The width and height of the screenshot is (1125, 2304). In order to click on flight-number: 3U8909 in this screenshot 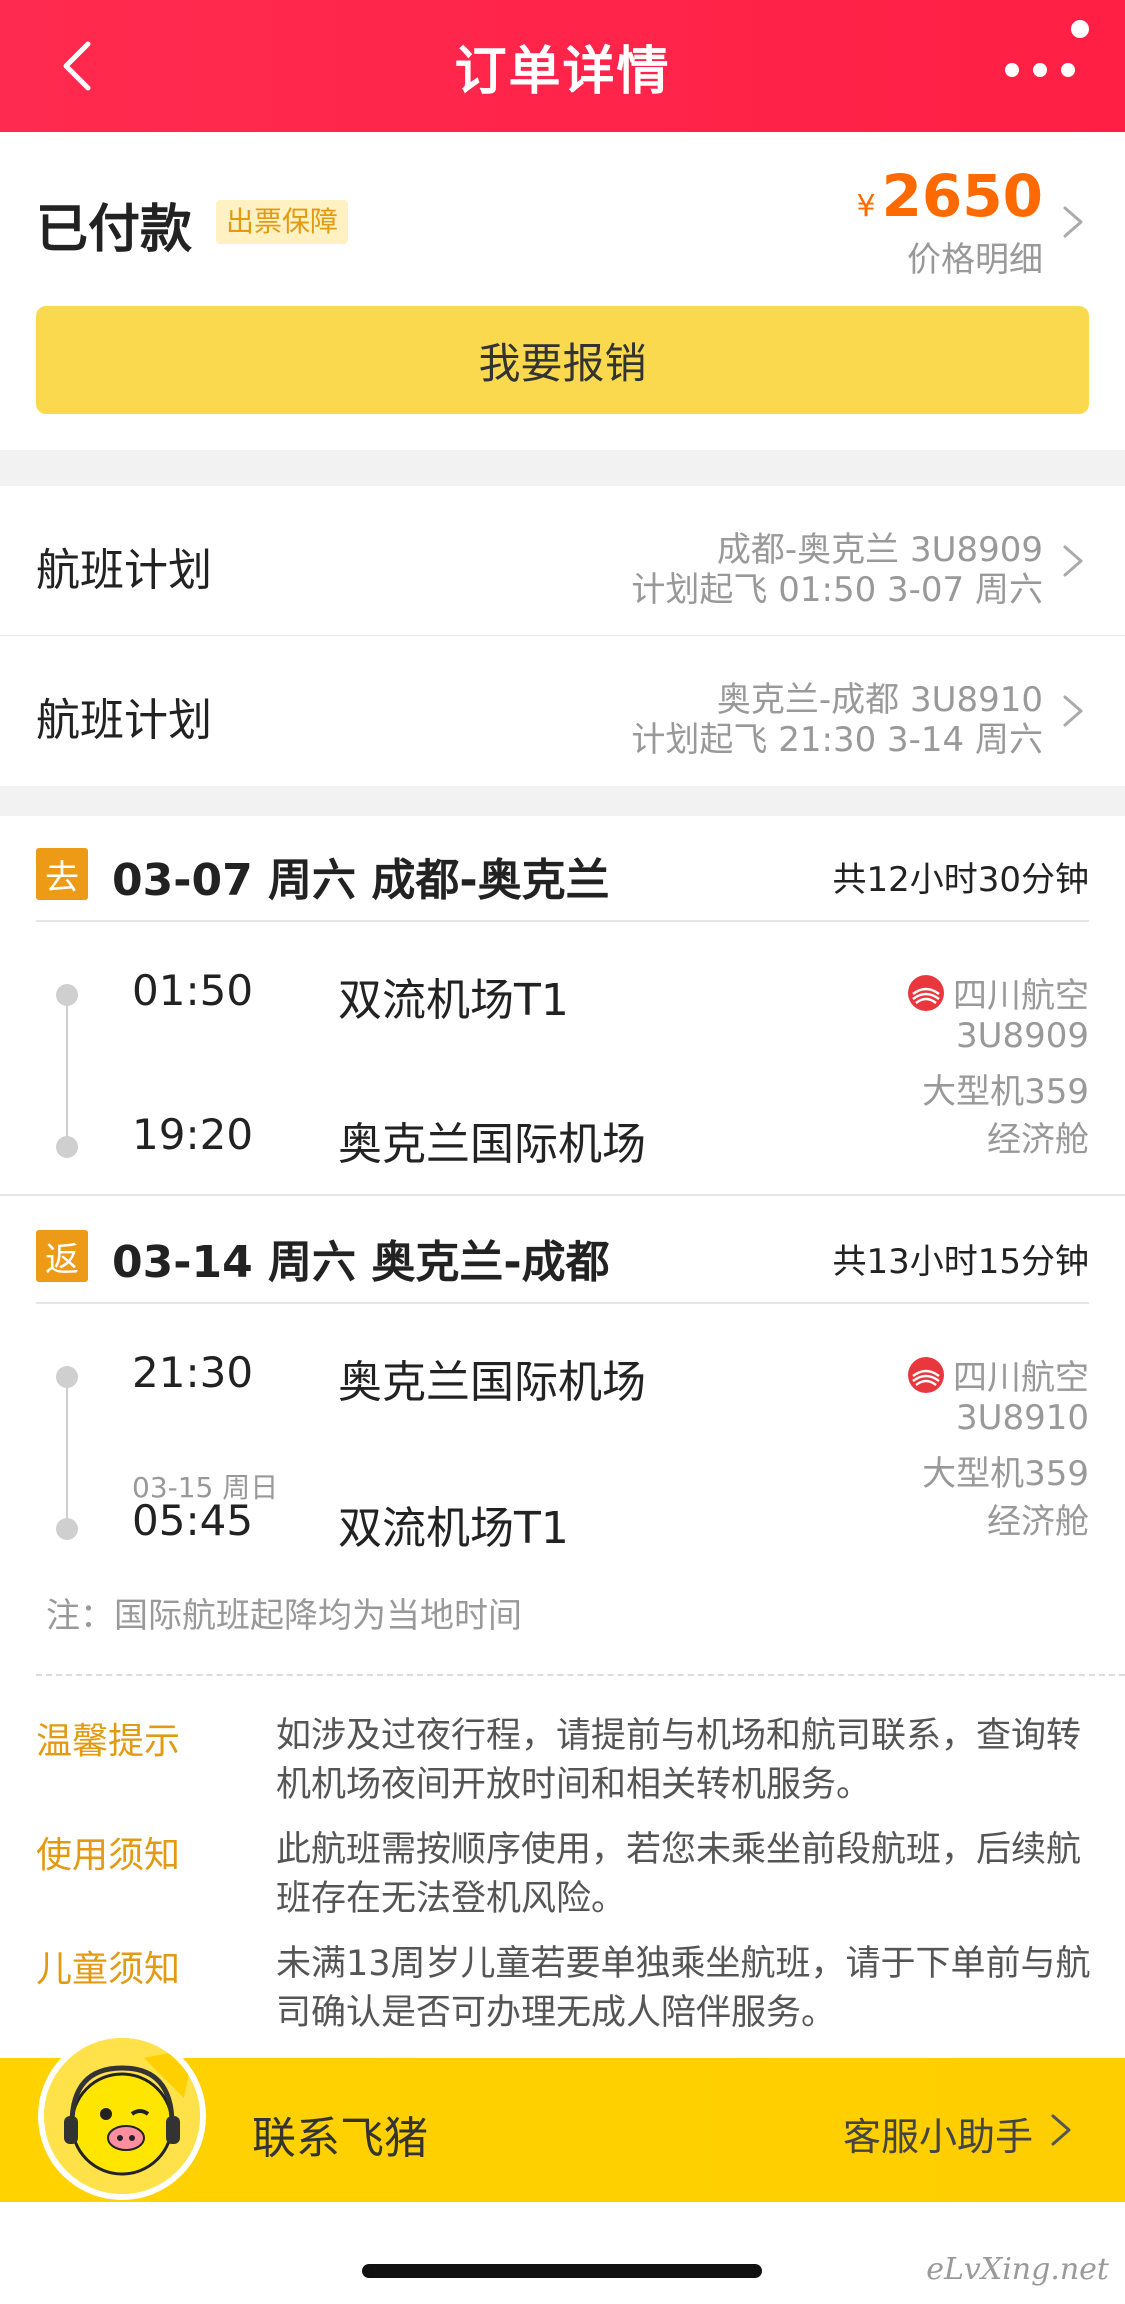, I will do `click(1022, 1036)`.